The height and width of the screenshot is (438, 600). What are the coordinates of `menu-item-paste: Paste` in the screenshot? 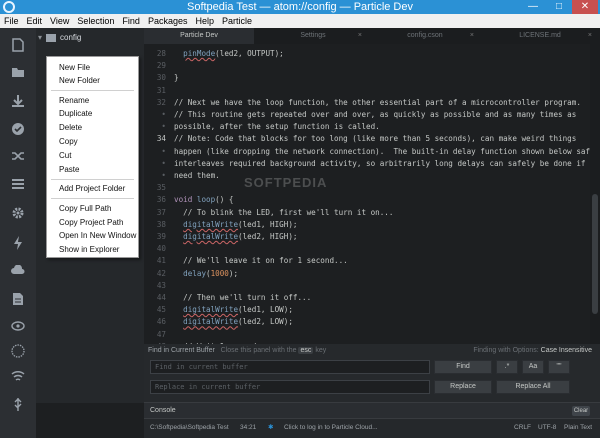 It's located at (69, 170).